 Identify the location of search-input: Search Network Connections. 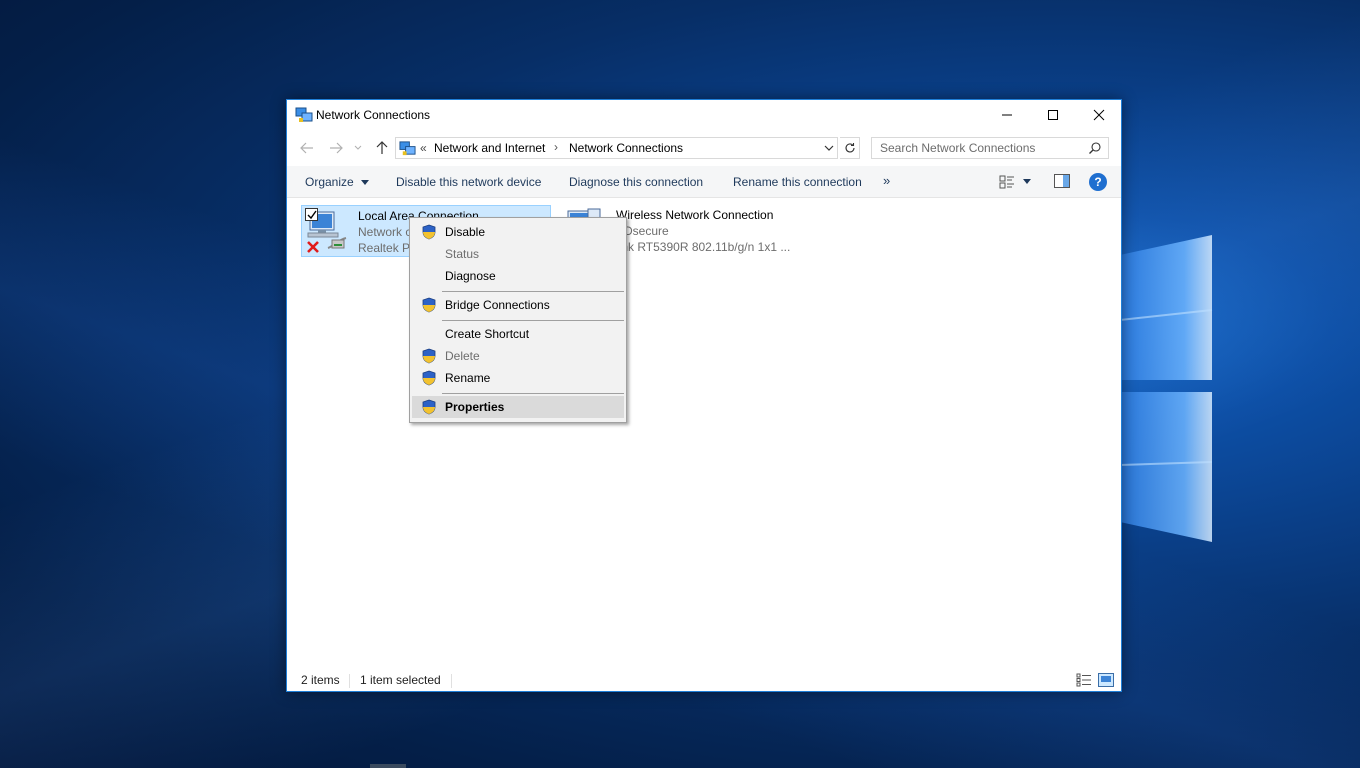
(957, 148).